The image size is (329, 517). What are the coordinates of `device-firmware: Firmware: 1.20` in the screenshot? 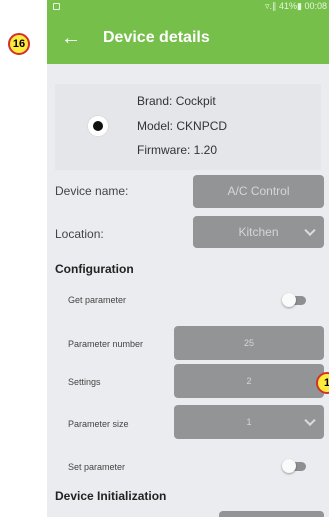 It's located at (177, 150).